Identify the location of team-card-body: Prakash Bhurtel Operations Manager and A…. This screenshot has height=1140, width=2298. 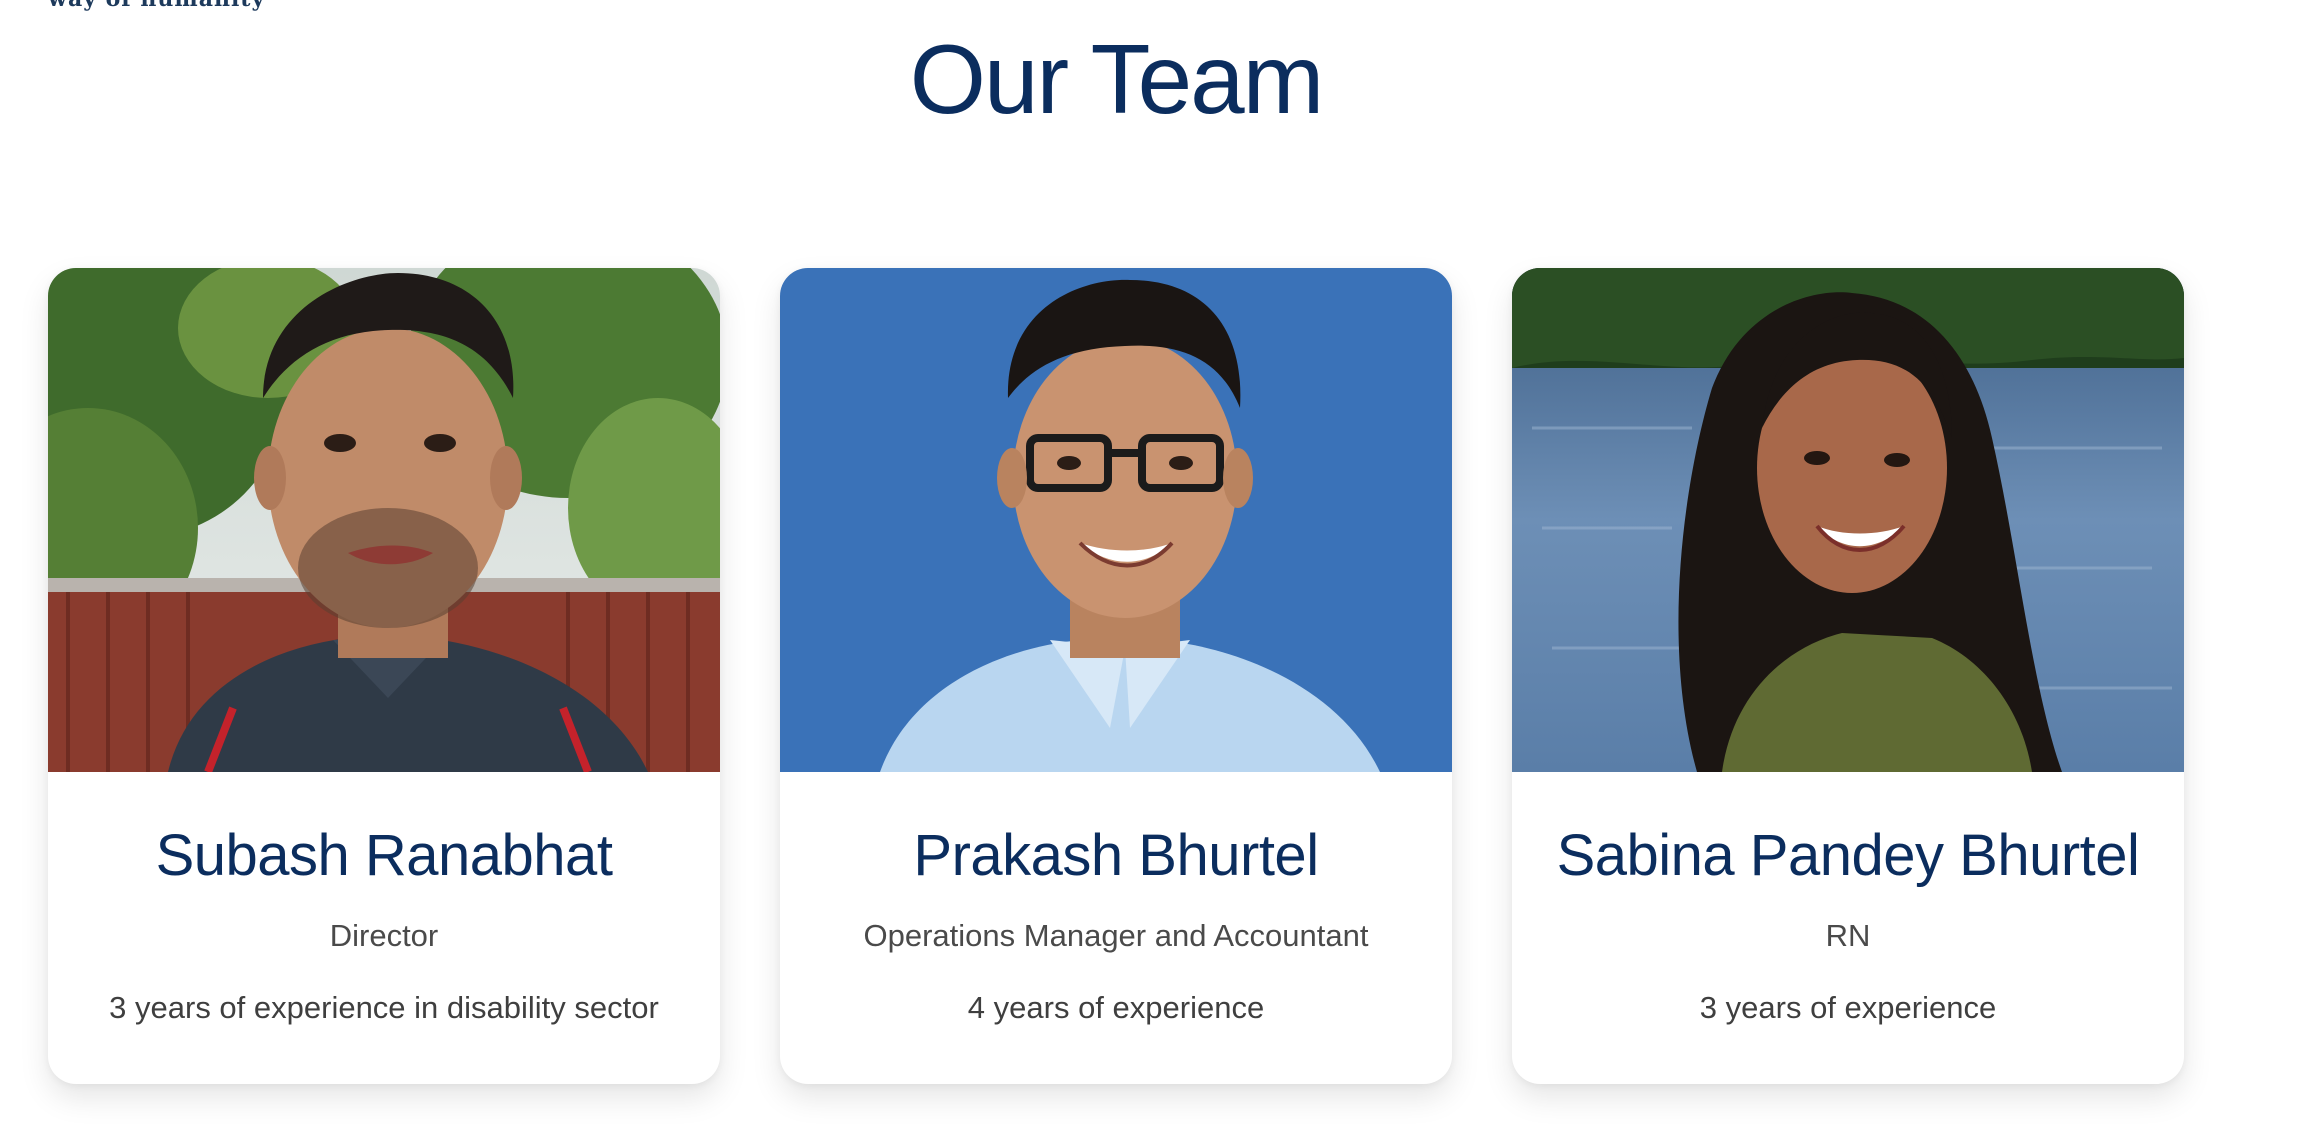
(1116, 899).